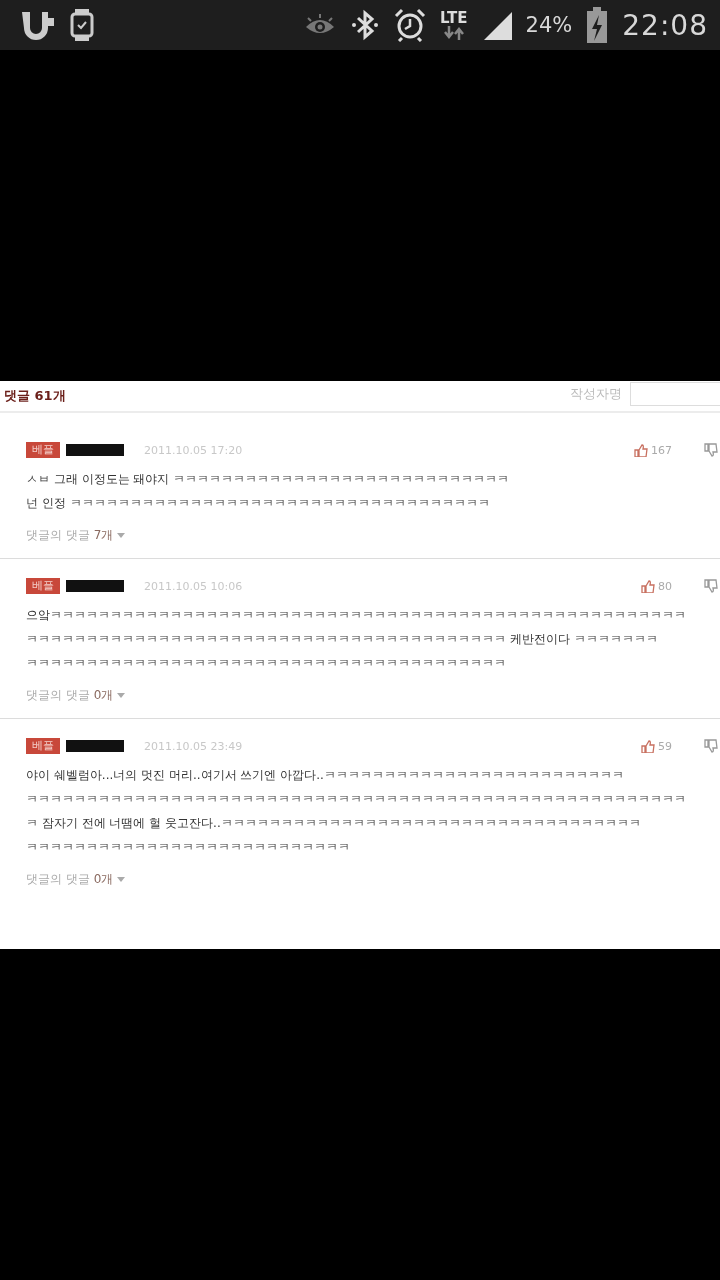 This screenshot has width=720, height=1280. What do you see at coordinates (266, 663) in the screenshot?
I see `comment-text-line: ㅋㅋㅋㅋㅋㅋㅋㅋㅋㅋㅋㅋㅋㅋㅋㅋㅋㅋㅋㅋㅋㅋㅋㅋㅋㅋㅋㅋㅋㅋㅋㅋㅋㅋㅋㅋㅋㅋㅋㅋ` at bounding box center [266, 663].